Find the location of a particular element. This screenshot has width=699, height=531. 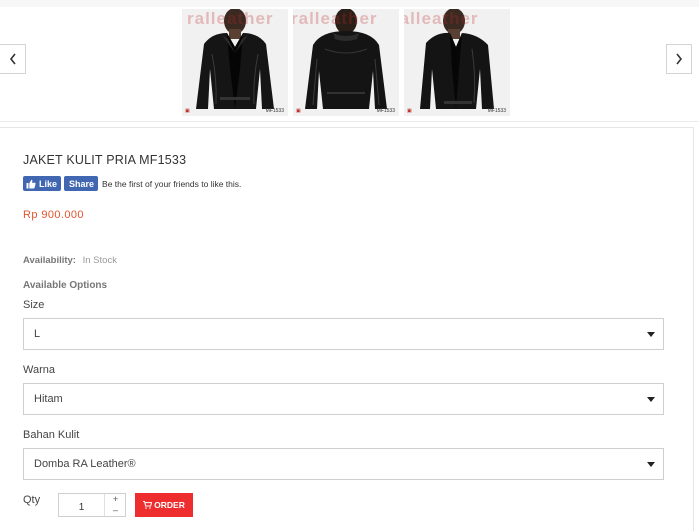

order-button: ORDER is located at coordinates (164, 505).